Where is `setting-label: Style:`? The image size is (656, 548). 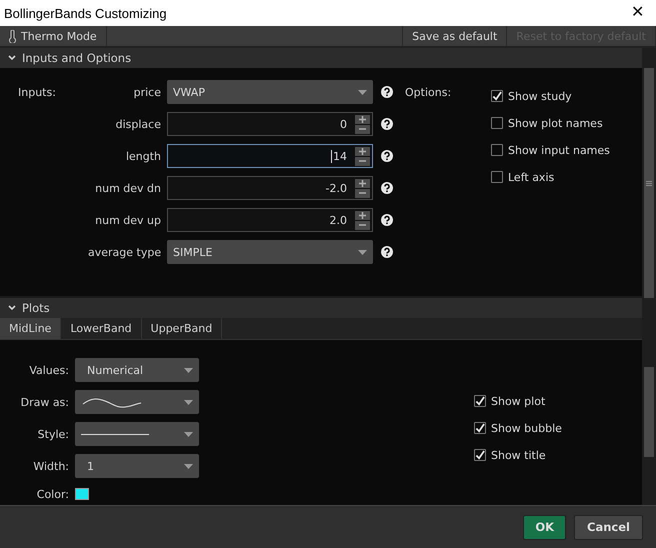 setting-label: Style: is located at coordinates (53, 434).